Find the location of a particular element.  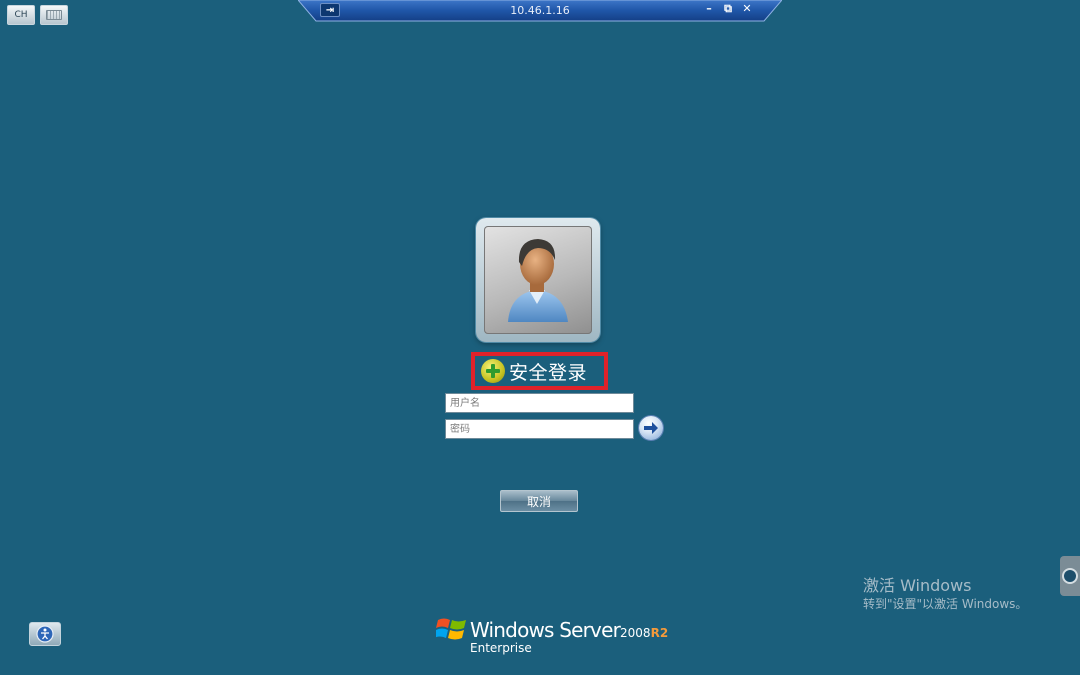

product-edition: Enterprise is located at coordinates (501, 648).